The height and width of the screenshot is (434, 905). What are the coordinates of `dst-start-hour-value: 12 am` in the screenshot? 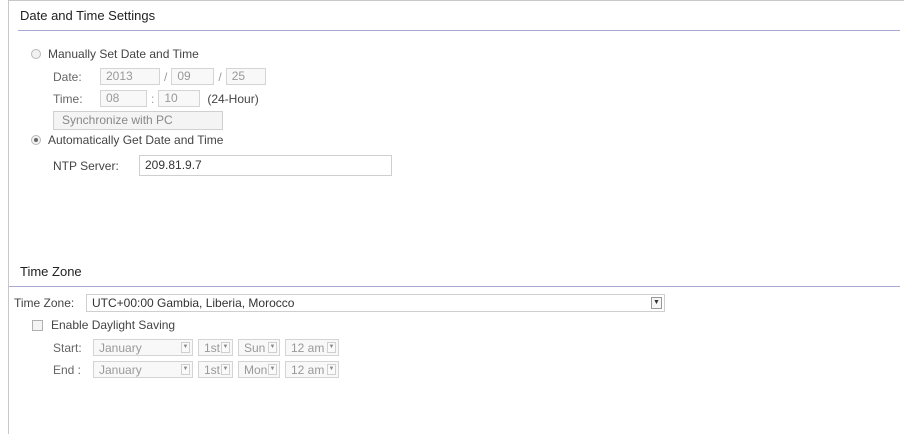 It's located at (308, 347).